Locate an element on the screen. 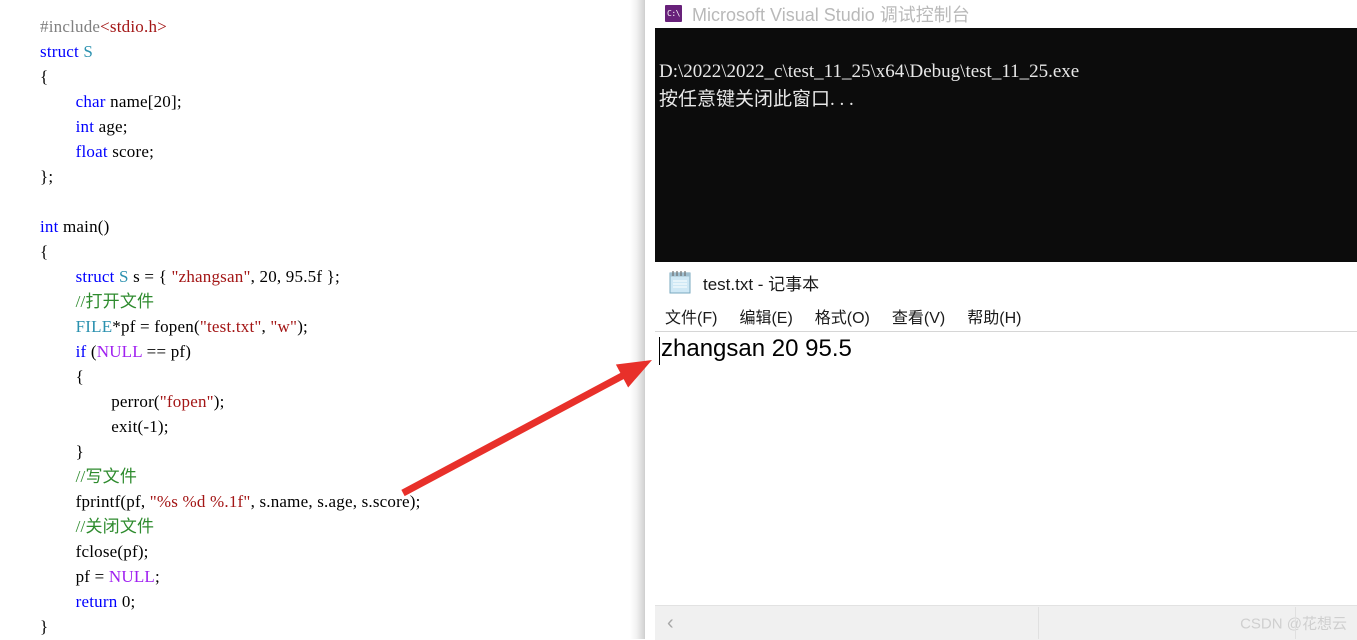  menu-view: 查看(V) is located at coordinates (918, 316).